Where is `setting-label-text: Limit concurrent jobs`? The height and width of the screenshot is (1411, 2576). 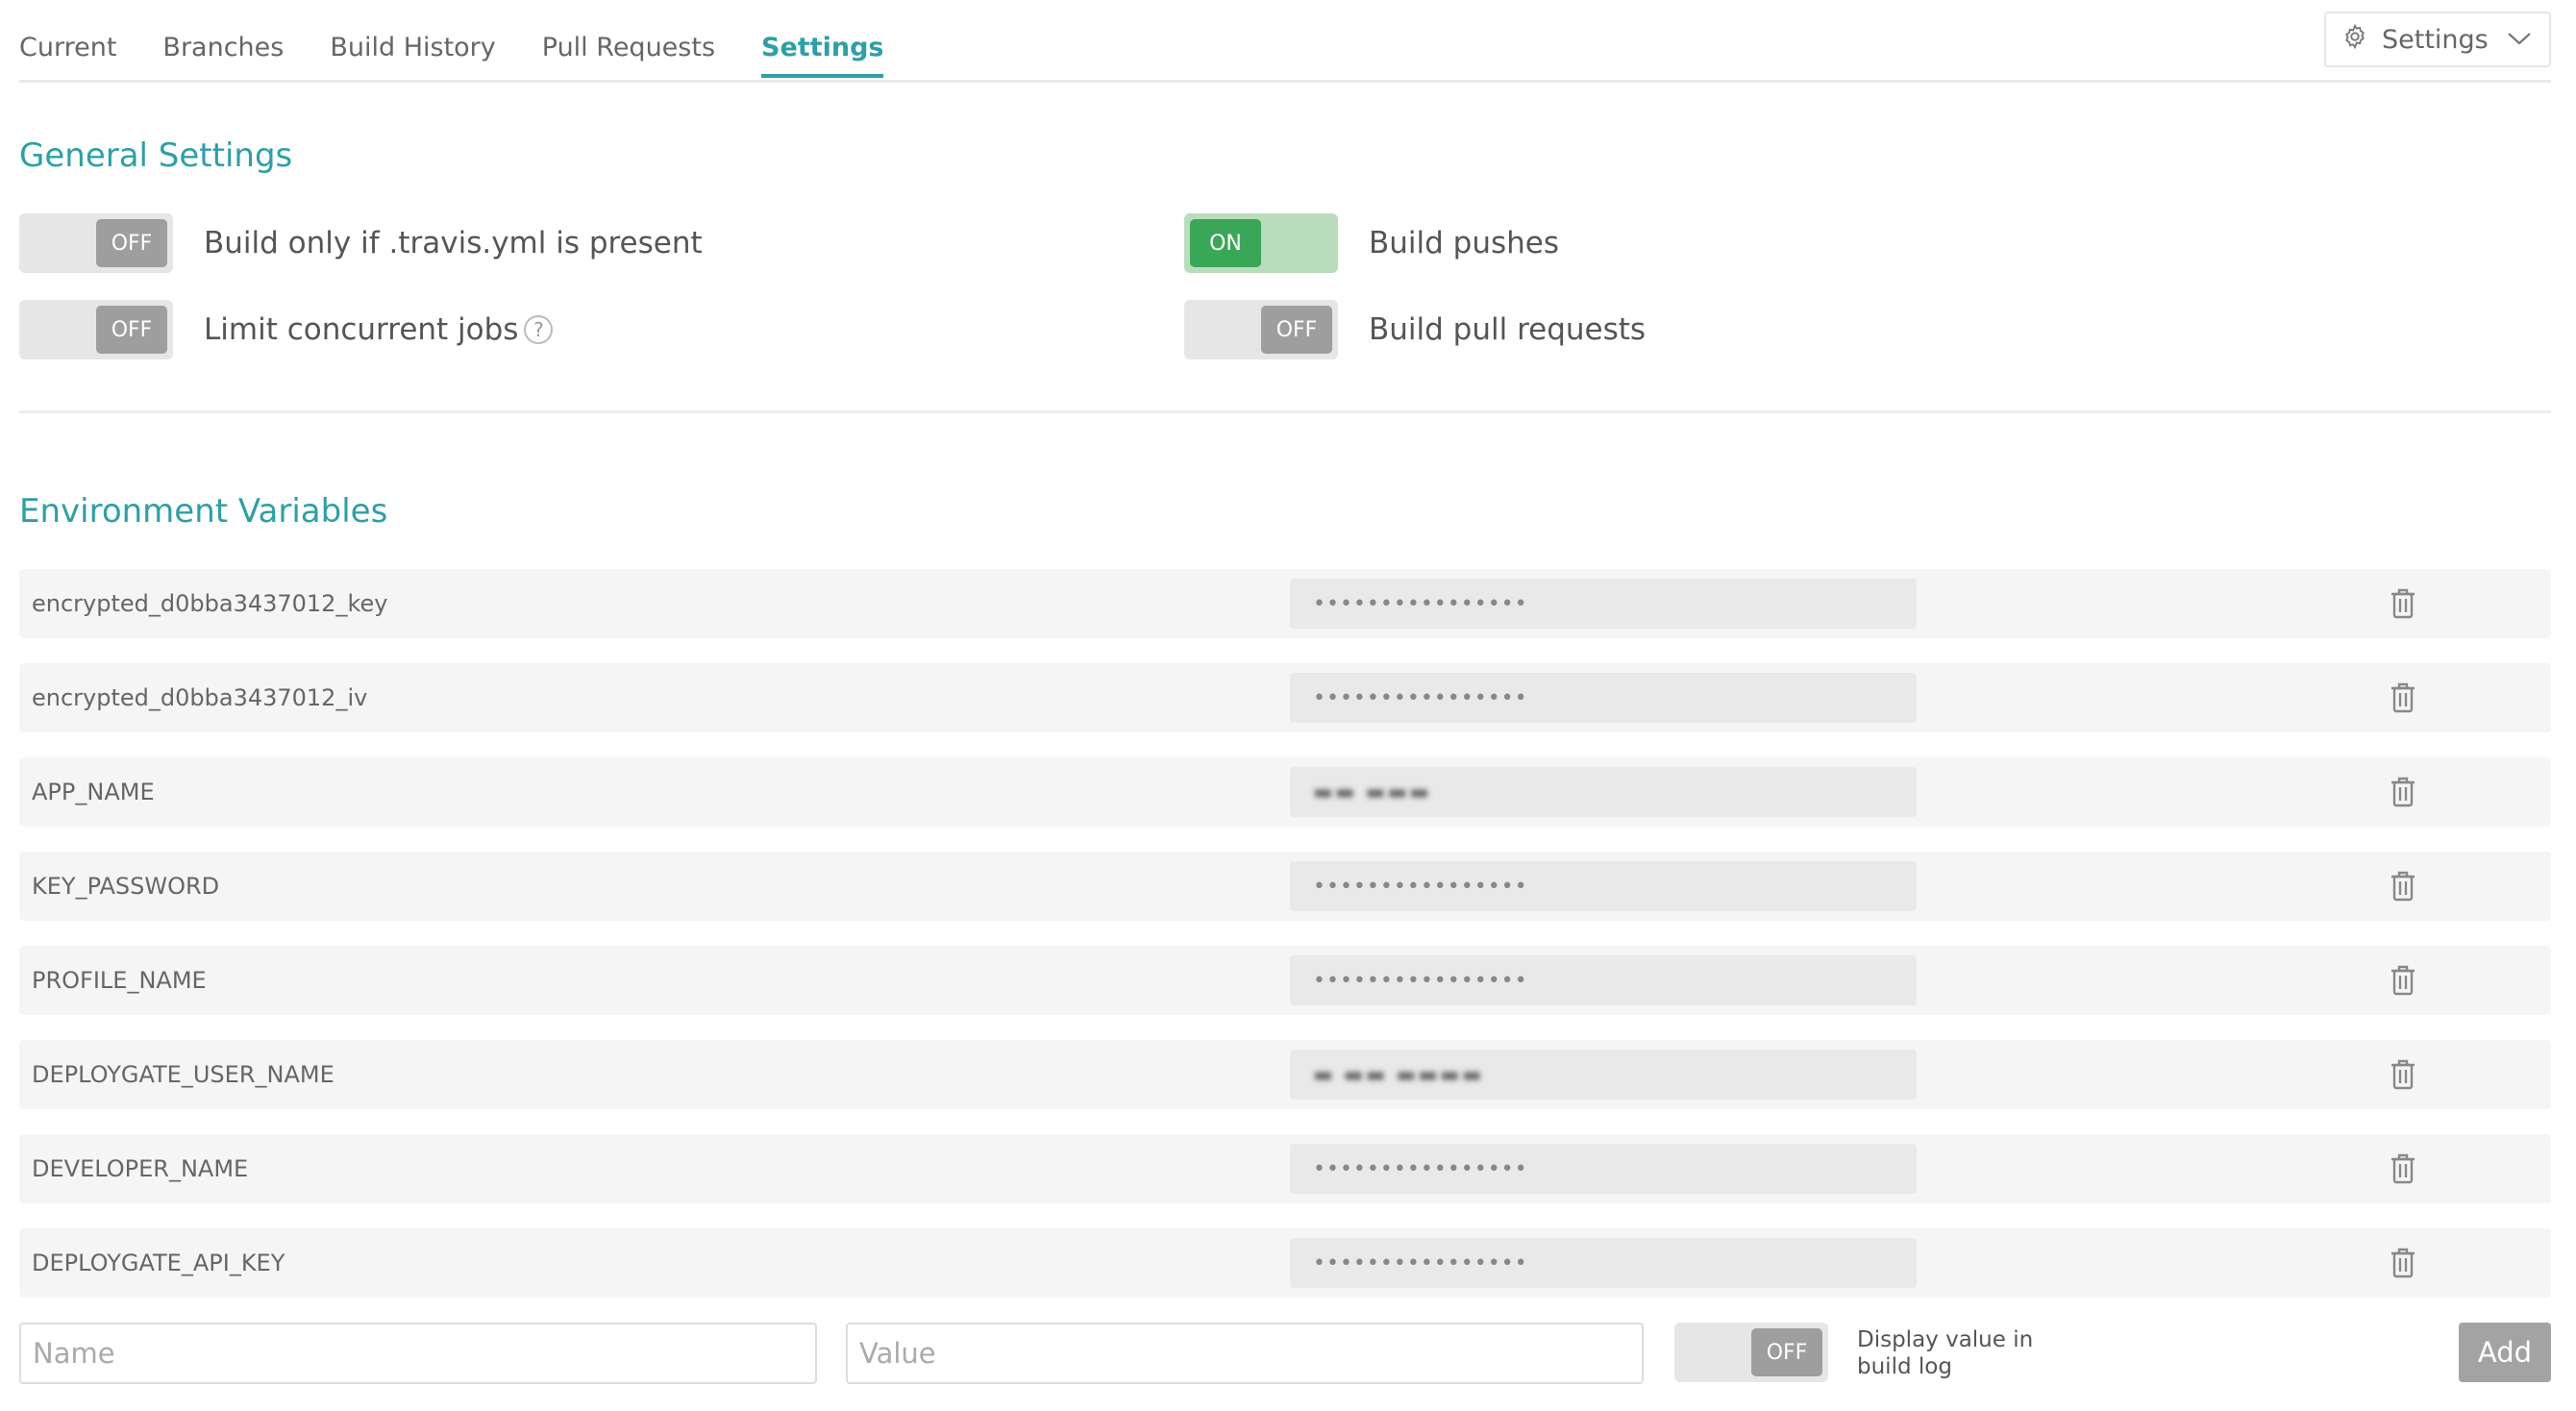 setting-label-text: Limit concurrent jobs is located at coordinates (361, 329).